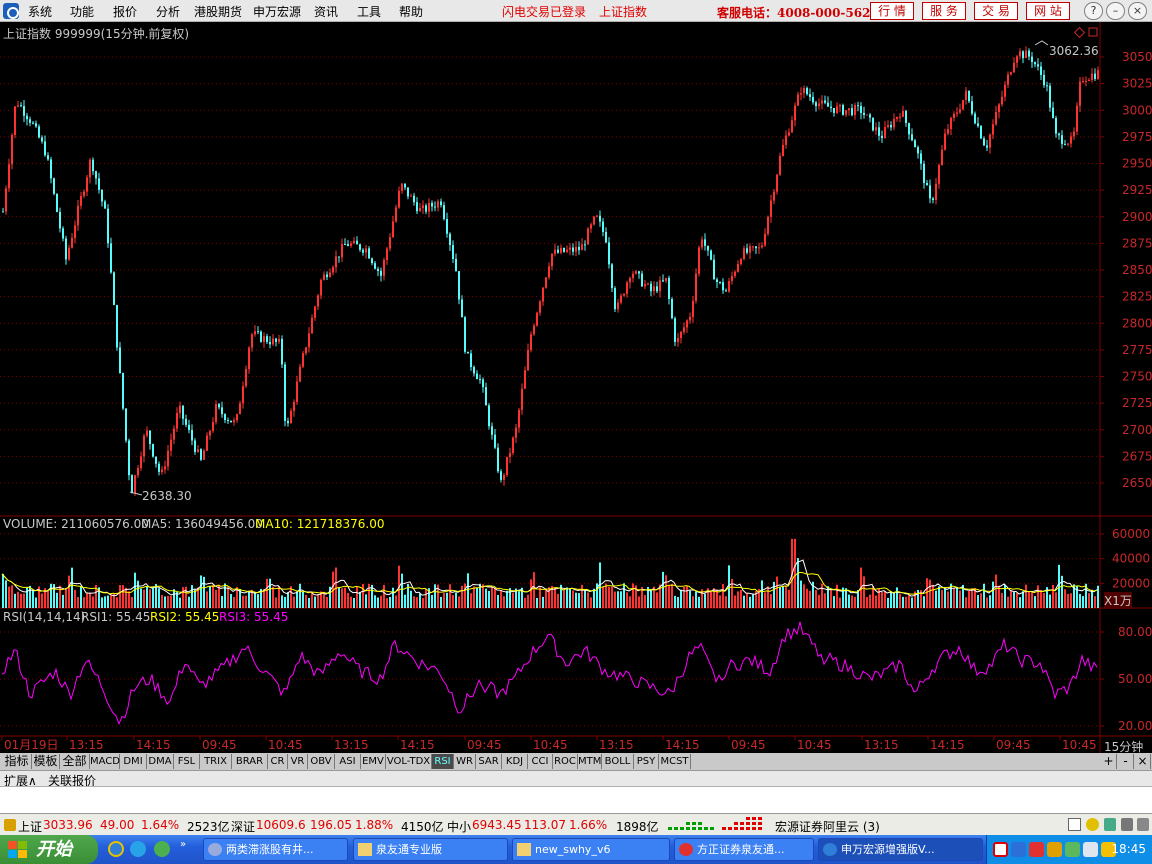 The image size is (1152, 864). Describe the element at coordinates (162, 849) in the screenshot. I see `app-quicklaunch-icon` at that location.